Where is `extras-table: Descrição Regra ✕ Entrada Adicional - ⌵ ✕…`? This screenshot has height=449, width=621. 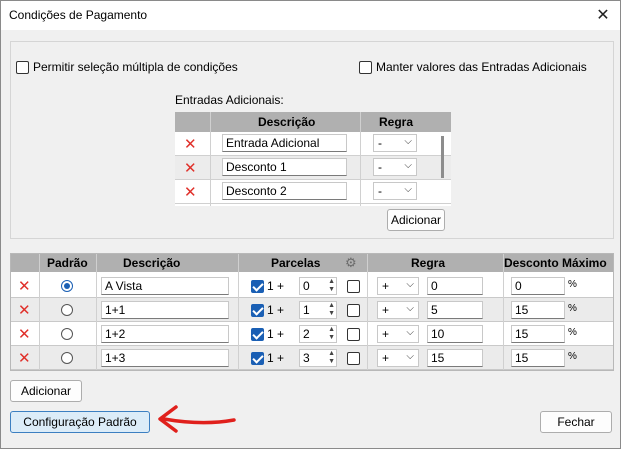
extras-table: Descrição Regra ✕ Entrada Adicional - ⌵ ✕… is located at coordinates (313, 159).